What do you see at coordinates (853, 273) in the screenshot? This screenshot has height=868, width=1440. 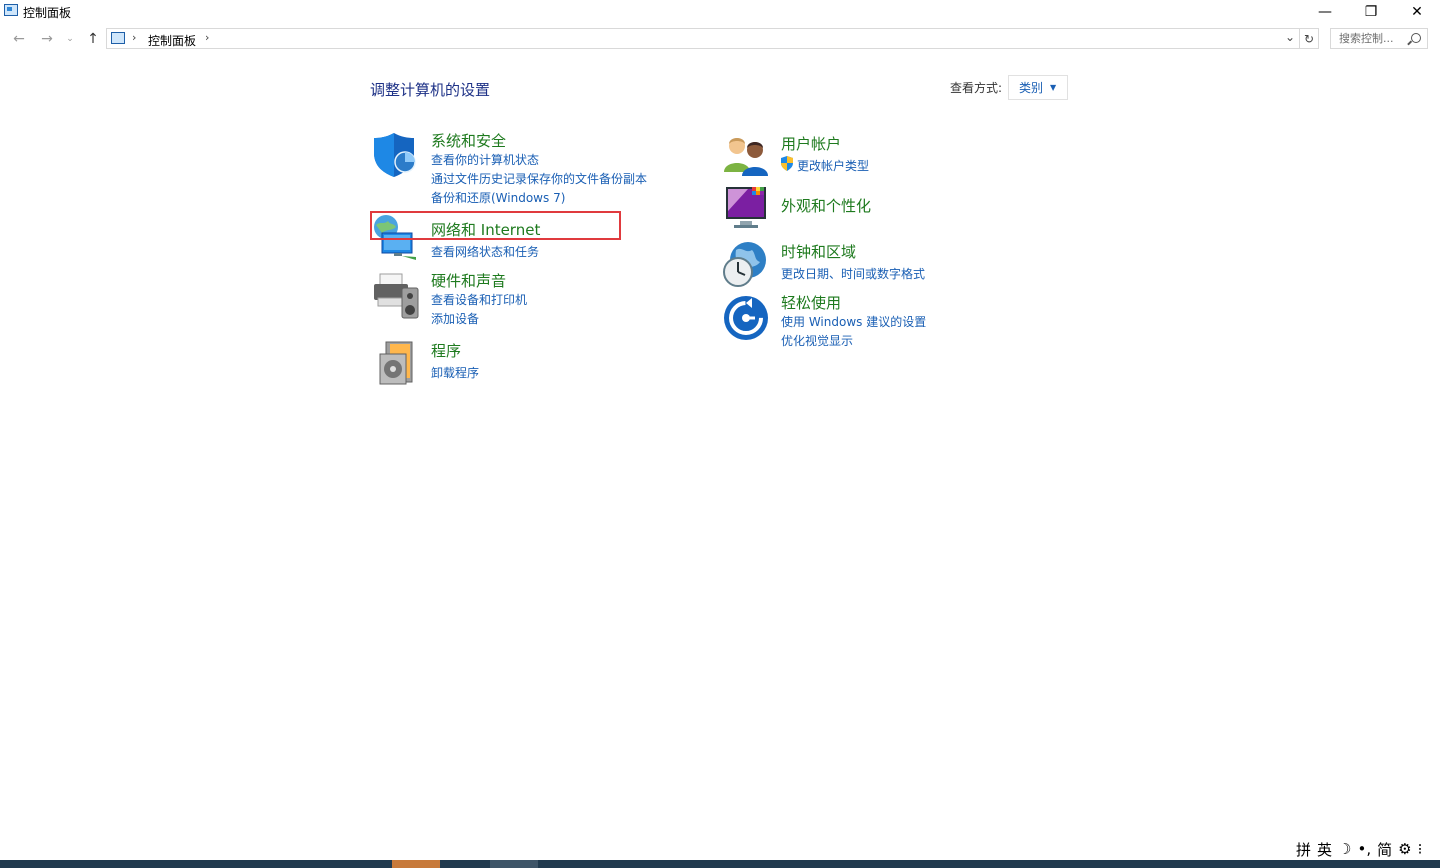 I see `link-change-date-time-format: 更改日期、时间或数字格式` at bounding box center [853, 273].